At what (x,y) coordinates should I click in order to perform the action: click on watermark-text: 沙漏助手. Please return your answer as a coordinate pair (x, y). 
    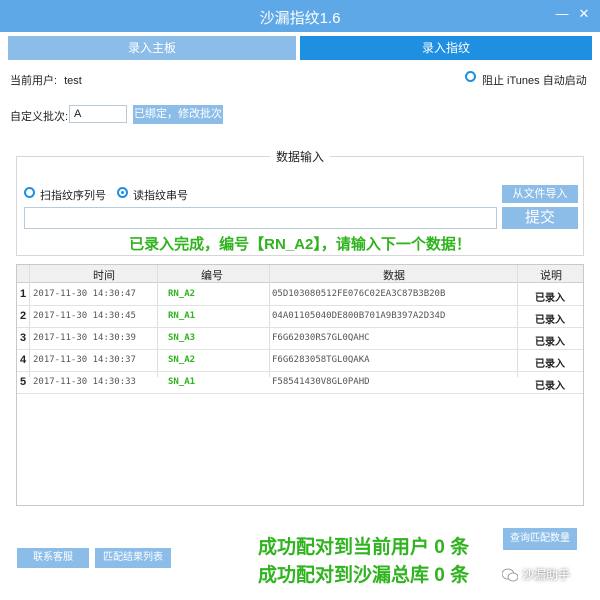
    Looking at the image, I should click on (546, 575).